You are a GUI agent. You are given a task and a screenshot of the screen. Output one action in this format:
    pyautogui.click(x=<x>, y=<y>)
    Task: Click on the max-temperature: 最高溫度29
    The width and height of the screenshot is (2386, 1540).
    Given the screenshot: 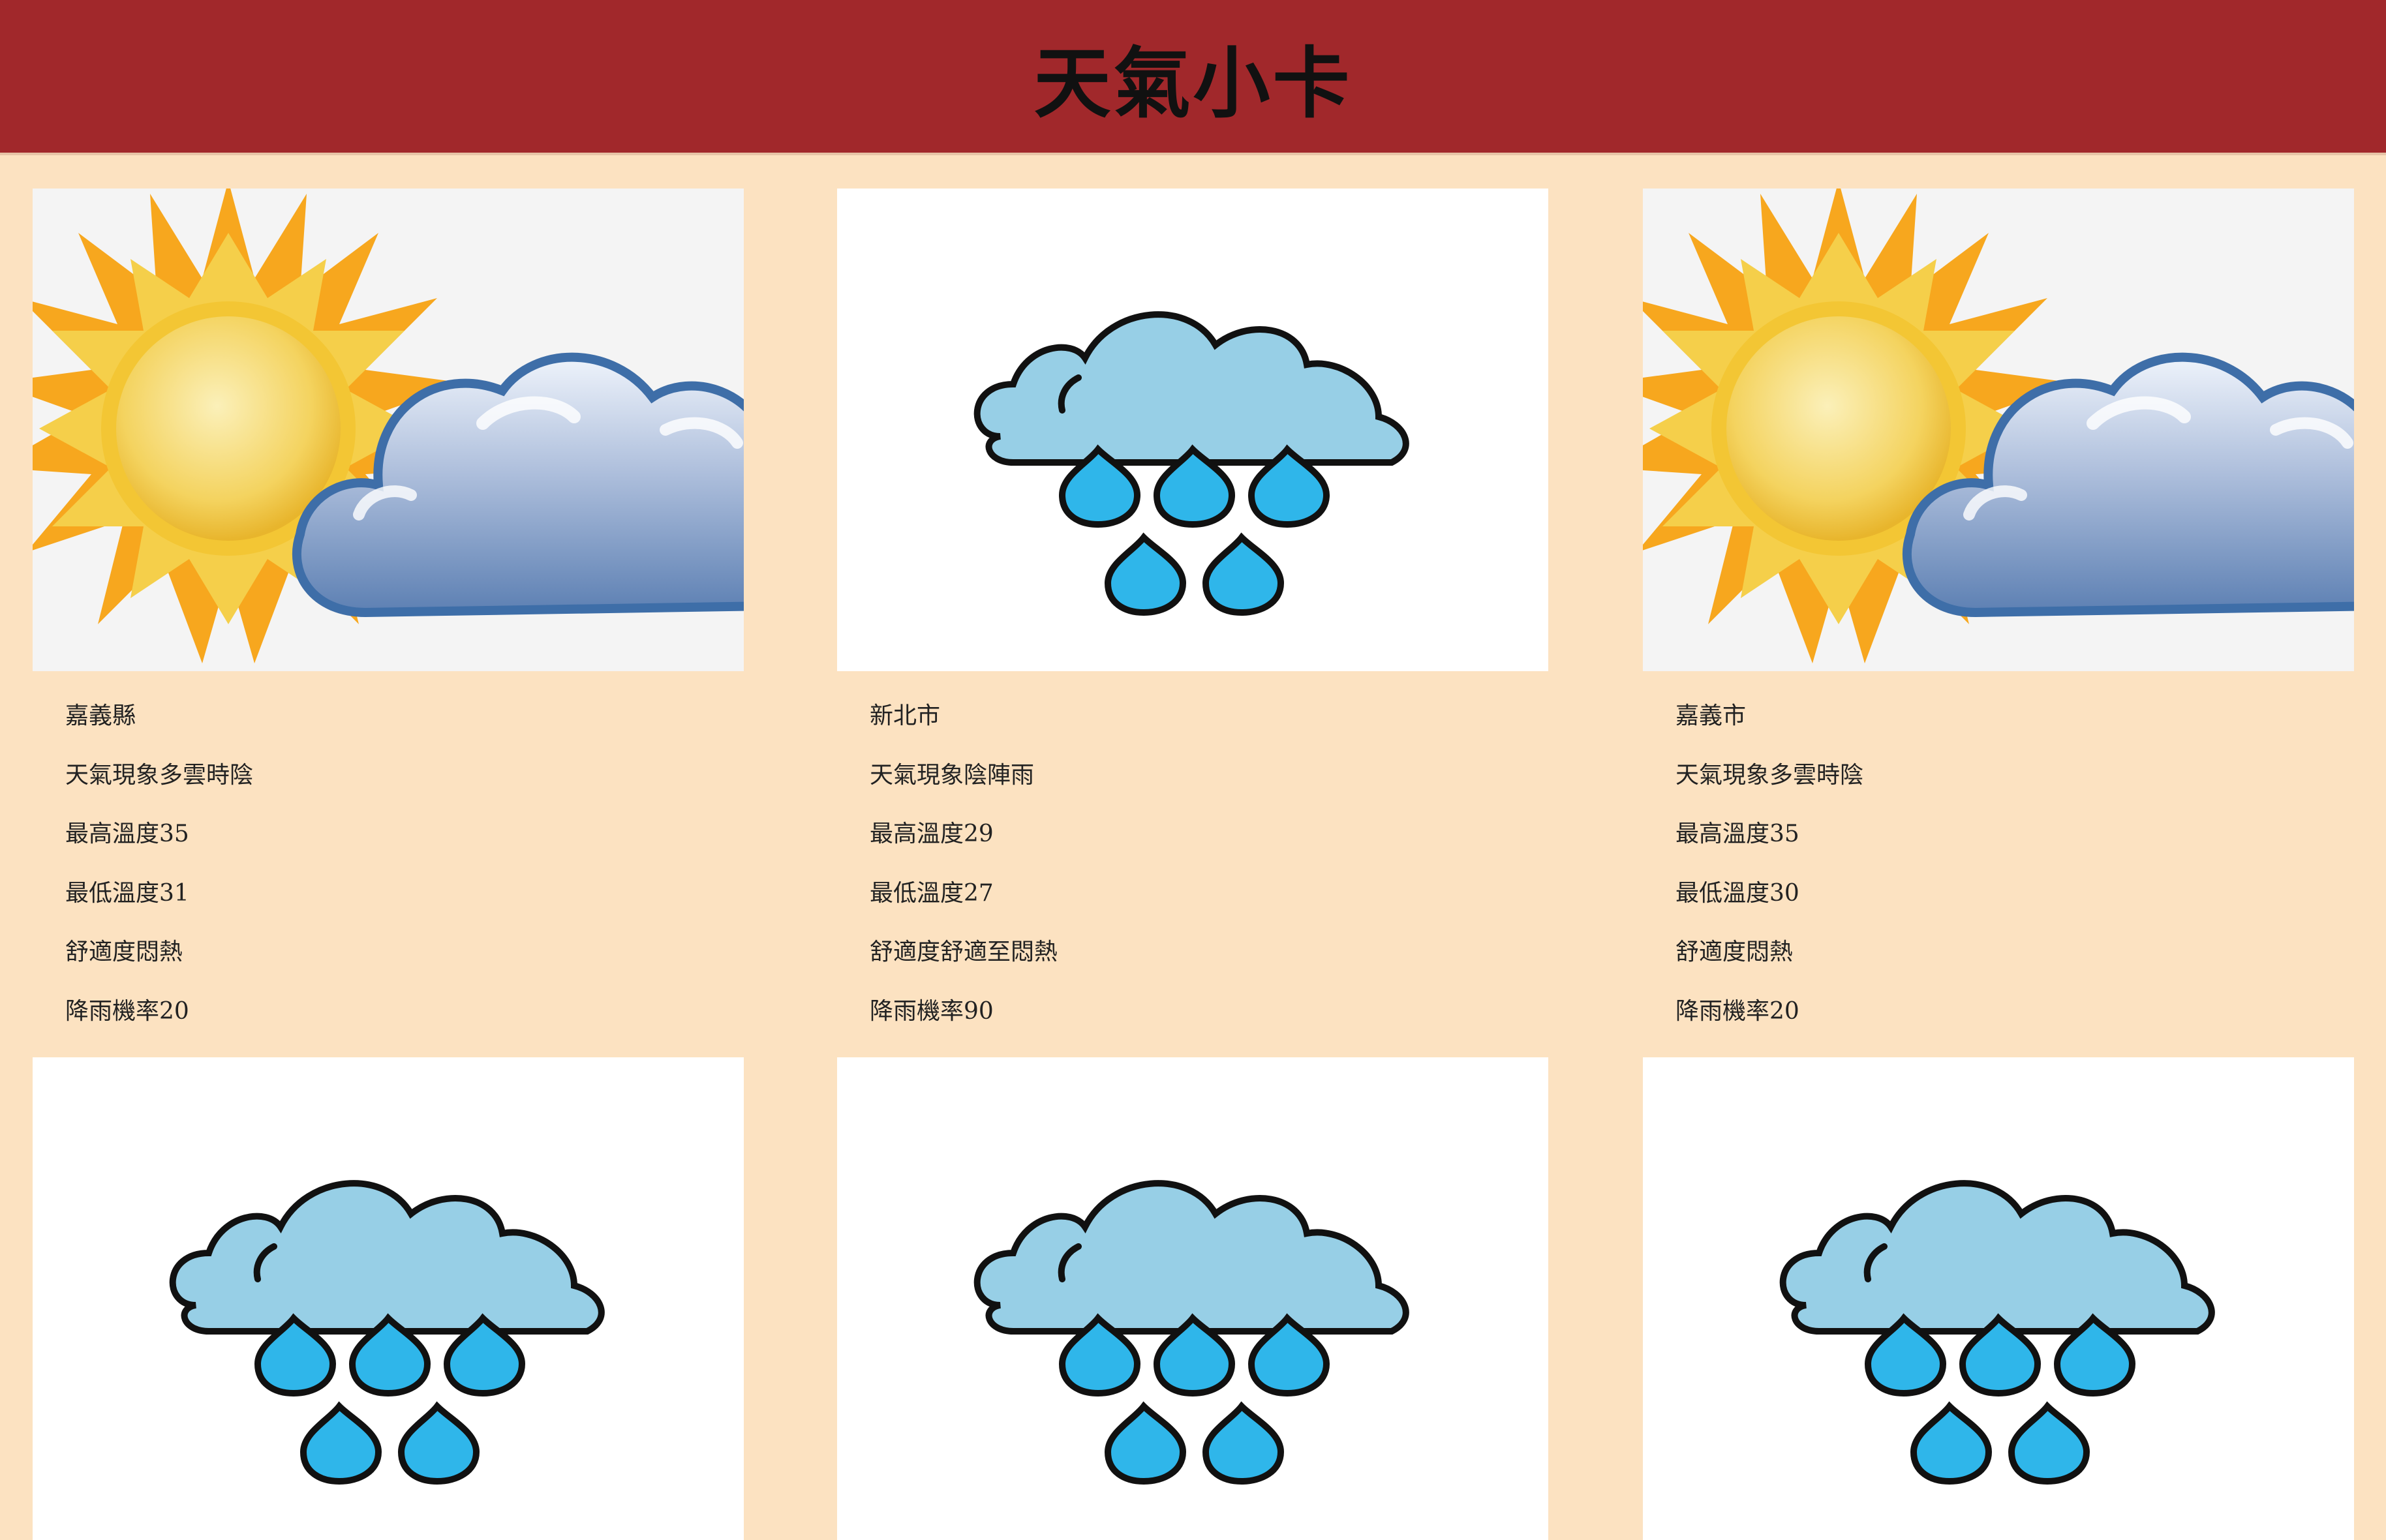 What is the action you would take?
    pyautogui.click(x=932, y=834)
    